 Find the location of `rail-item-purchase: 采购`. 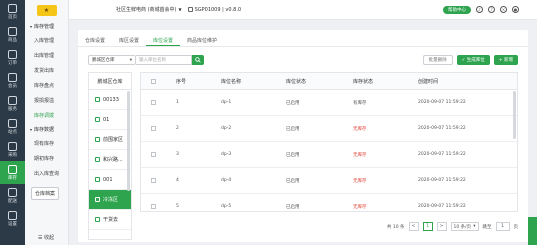

rail-item-purchase: 采购 is located at coordinates (12, 149).